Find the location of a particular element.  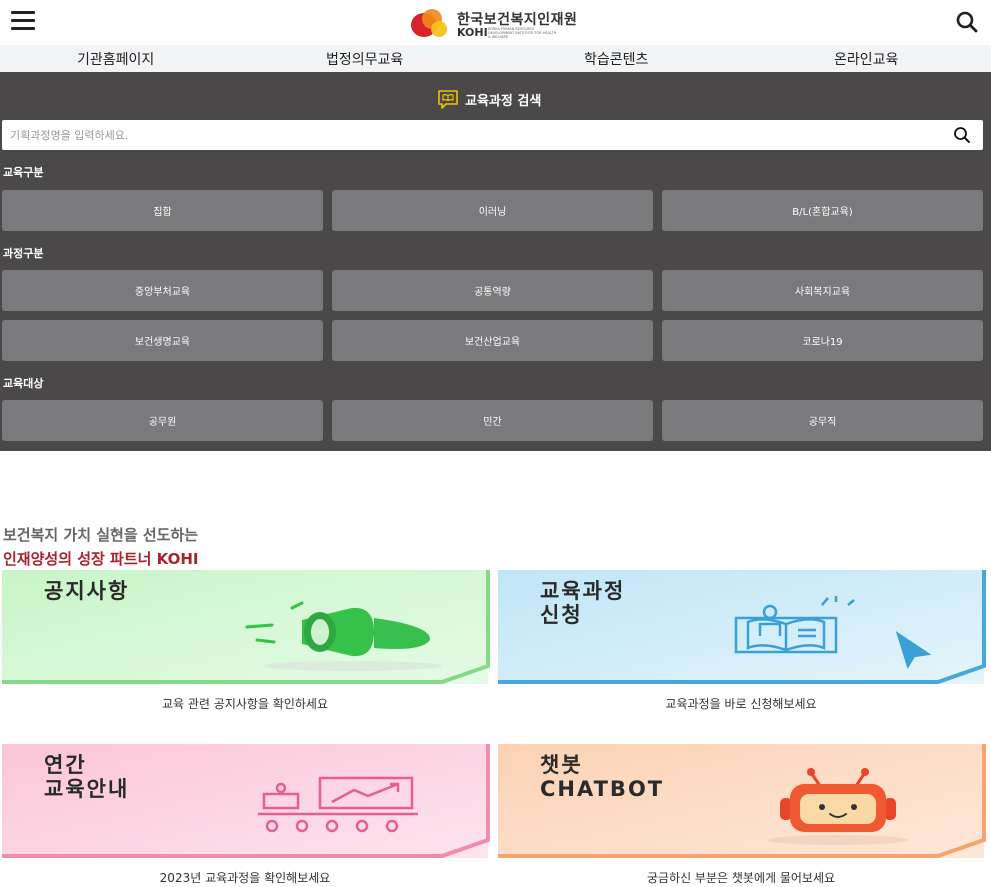

course-search-button-icon is located at coordinates (962, 135).